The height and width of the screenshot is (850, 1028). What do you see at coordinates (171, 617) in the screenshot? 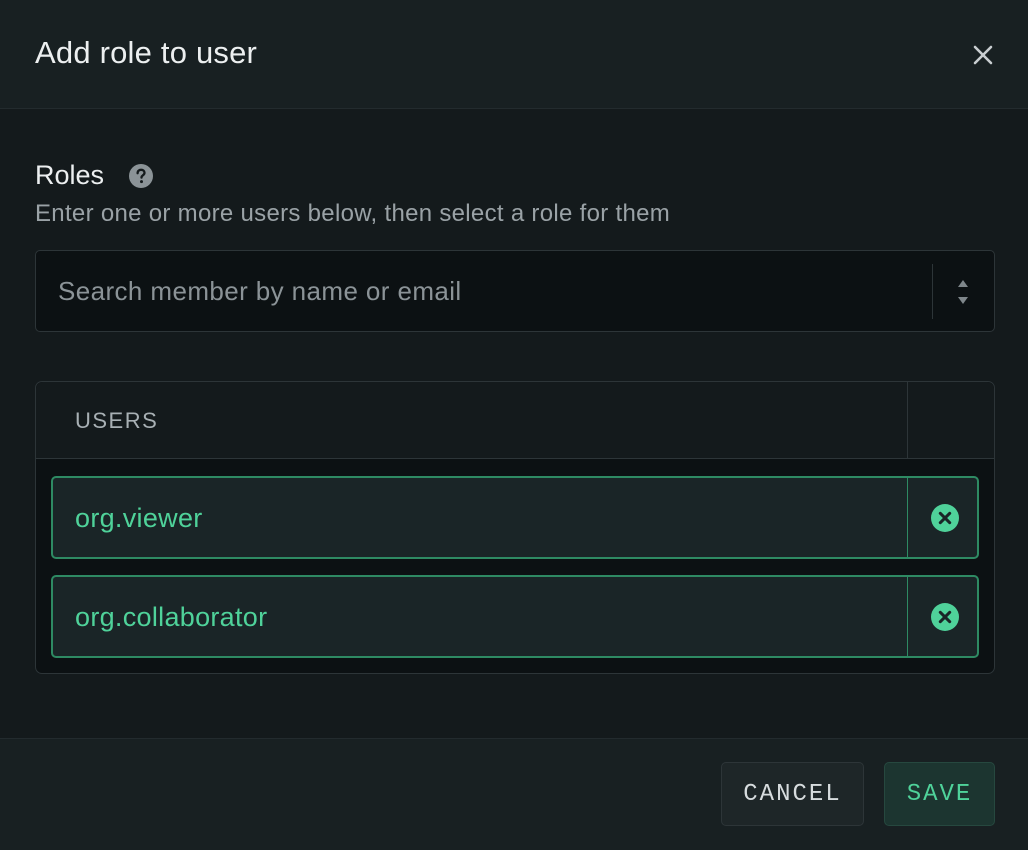
I see `role-label: org.collaborator` at bounding box center [171, 617].